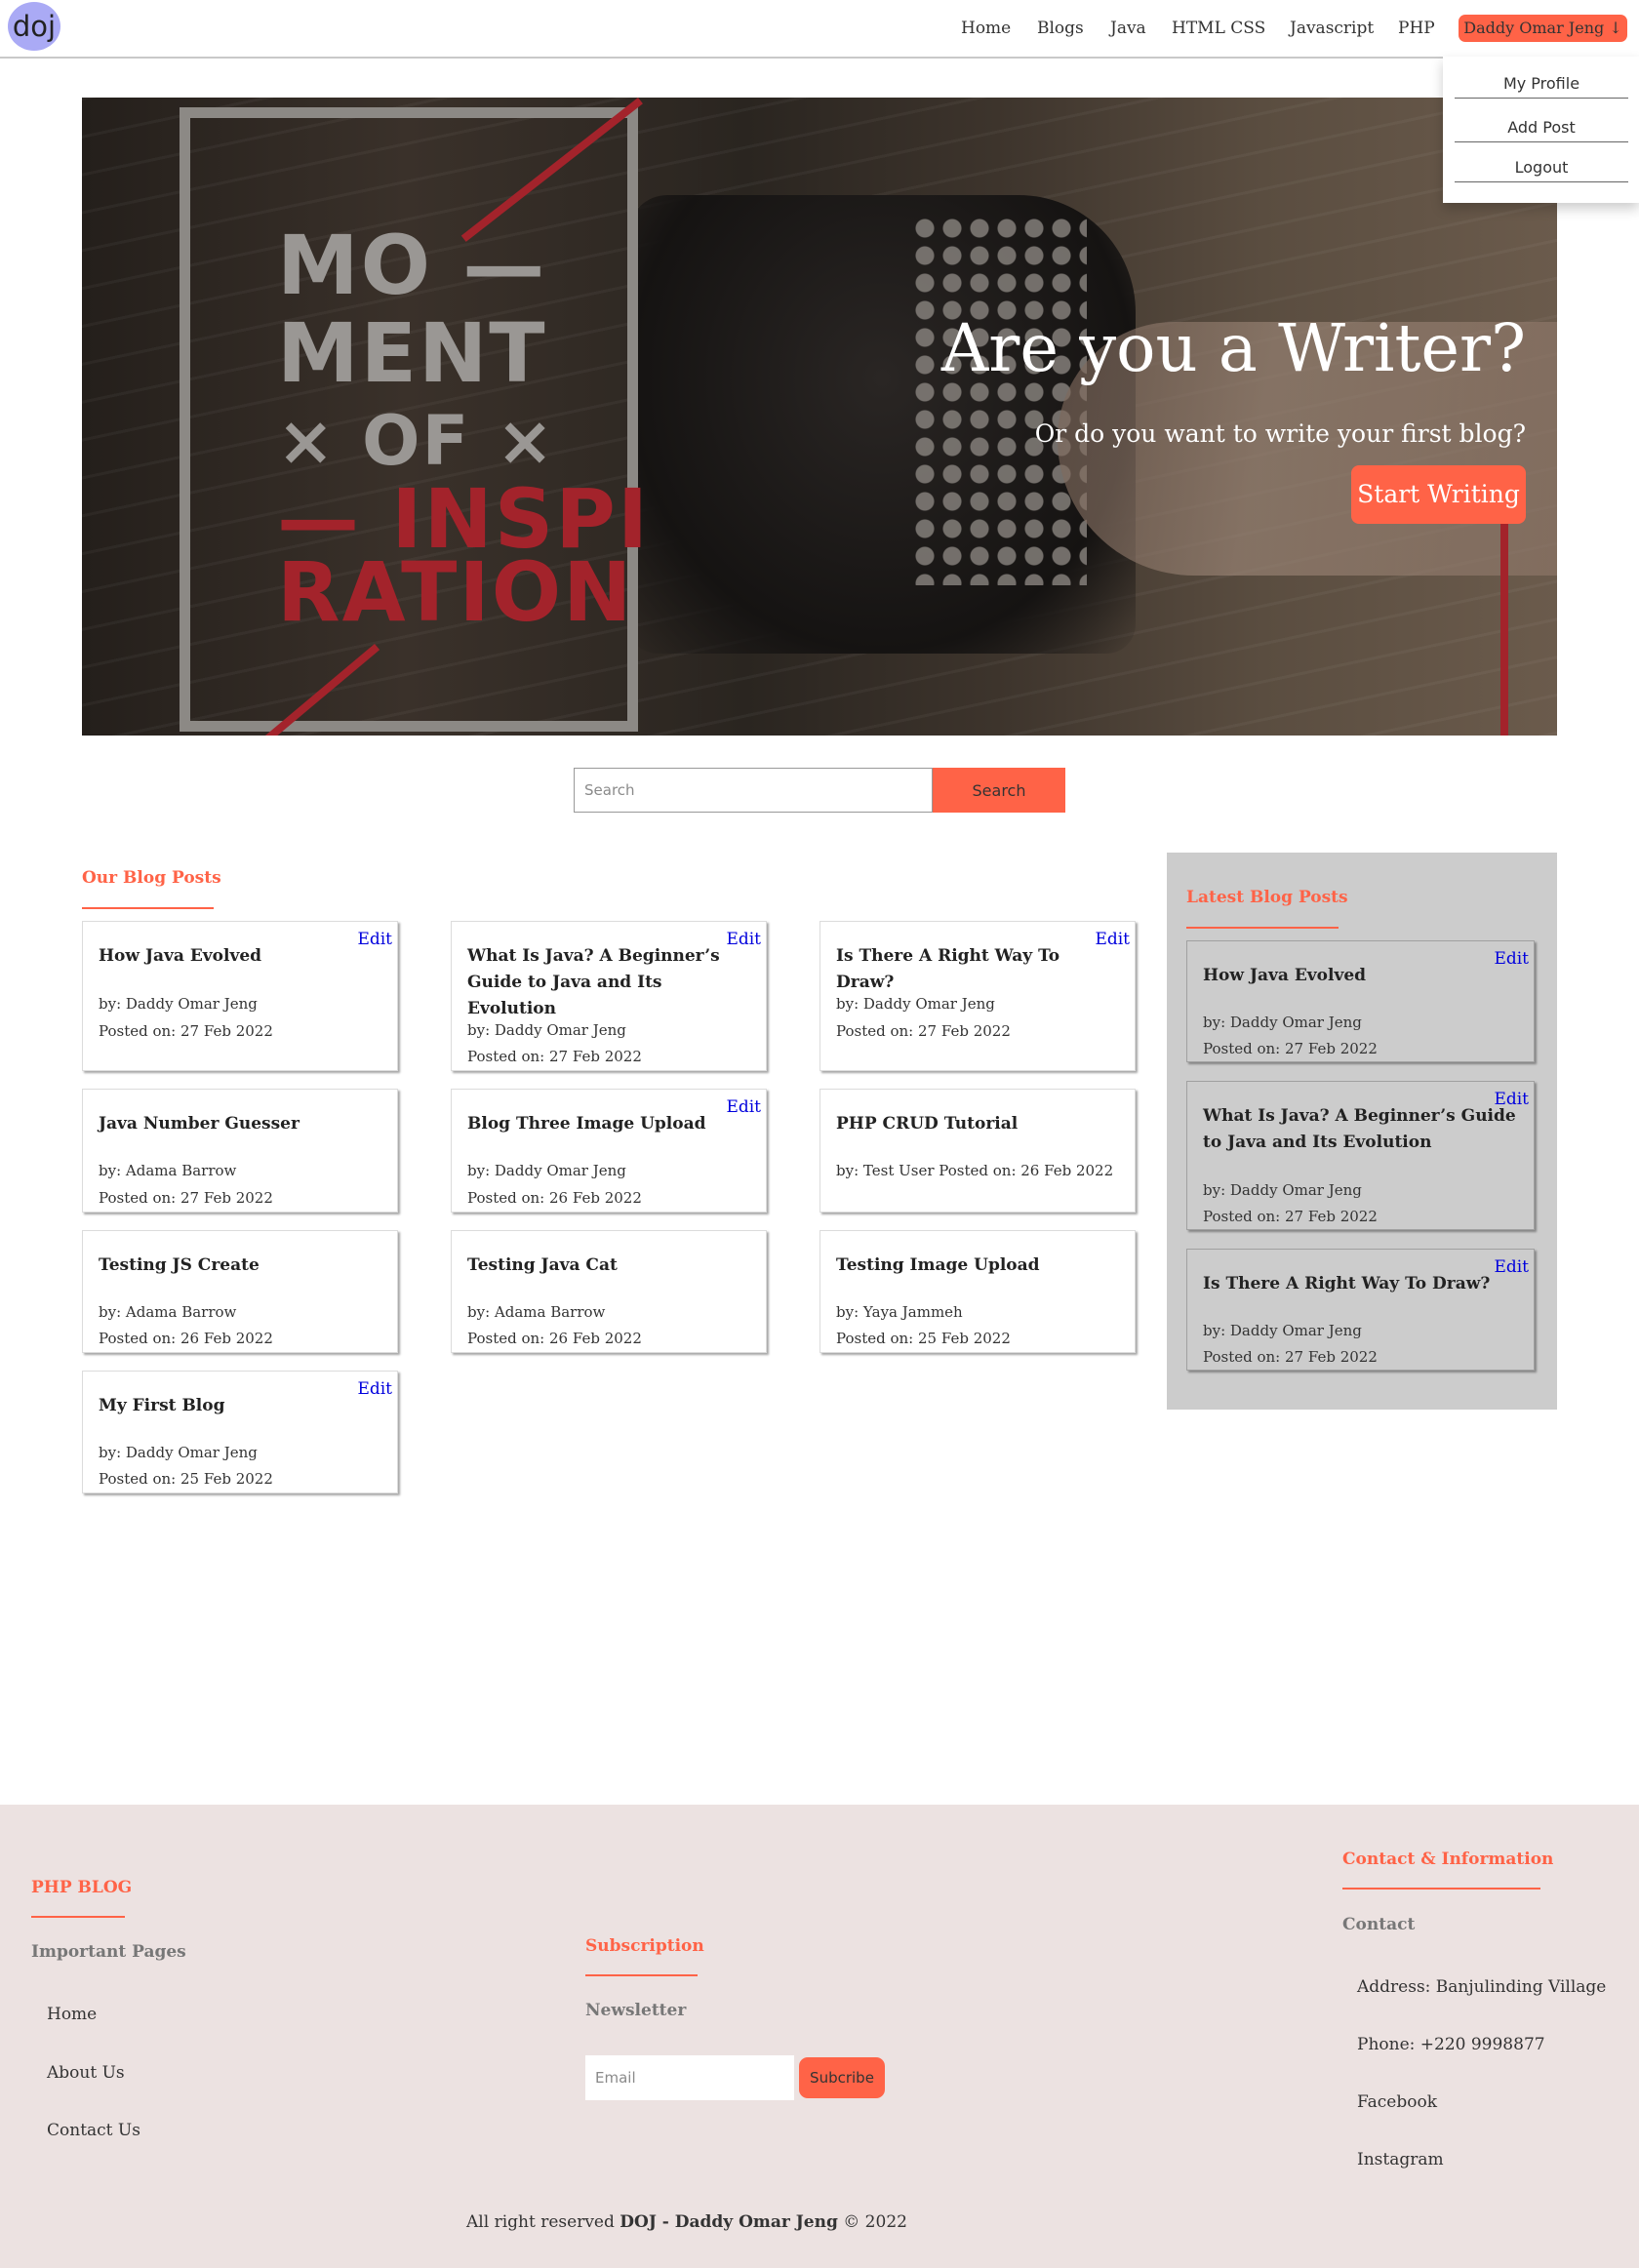 This screenshot has height=2268, width=1639. Describe the element at coordinates (986, 28) in the screenshot. I see `nav-link-home: Home` at that location.